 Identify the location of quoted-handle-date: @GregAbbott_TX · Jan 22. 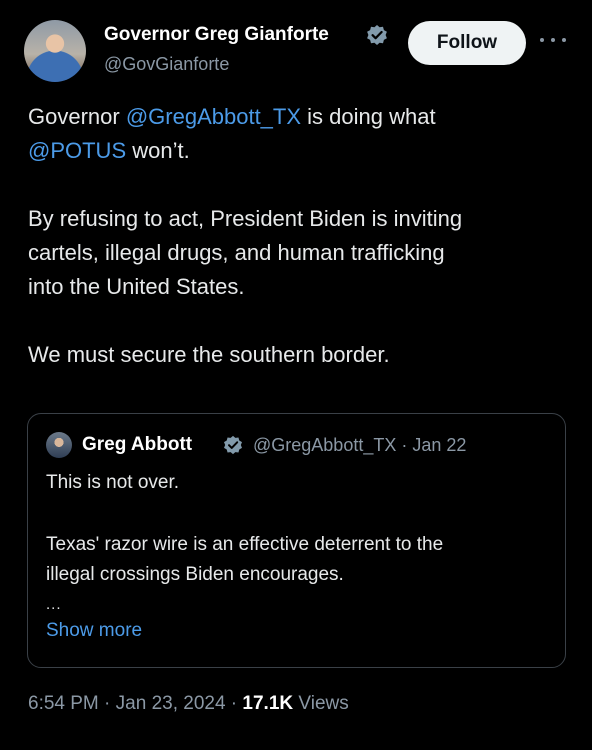
(359, 445).